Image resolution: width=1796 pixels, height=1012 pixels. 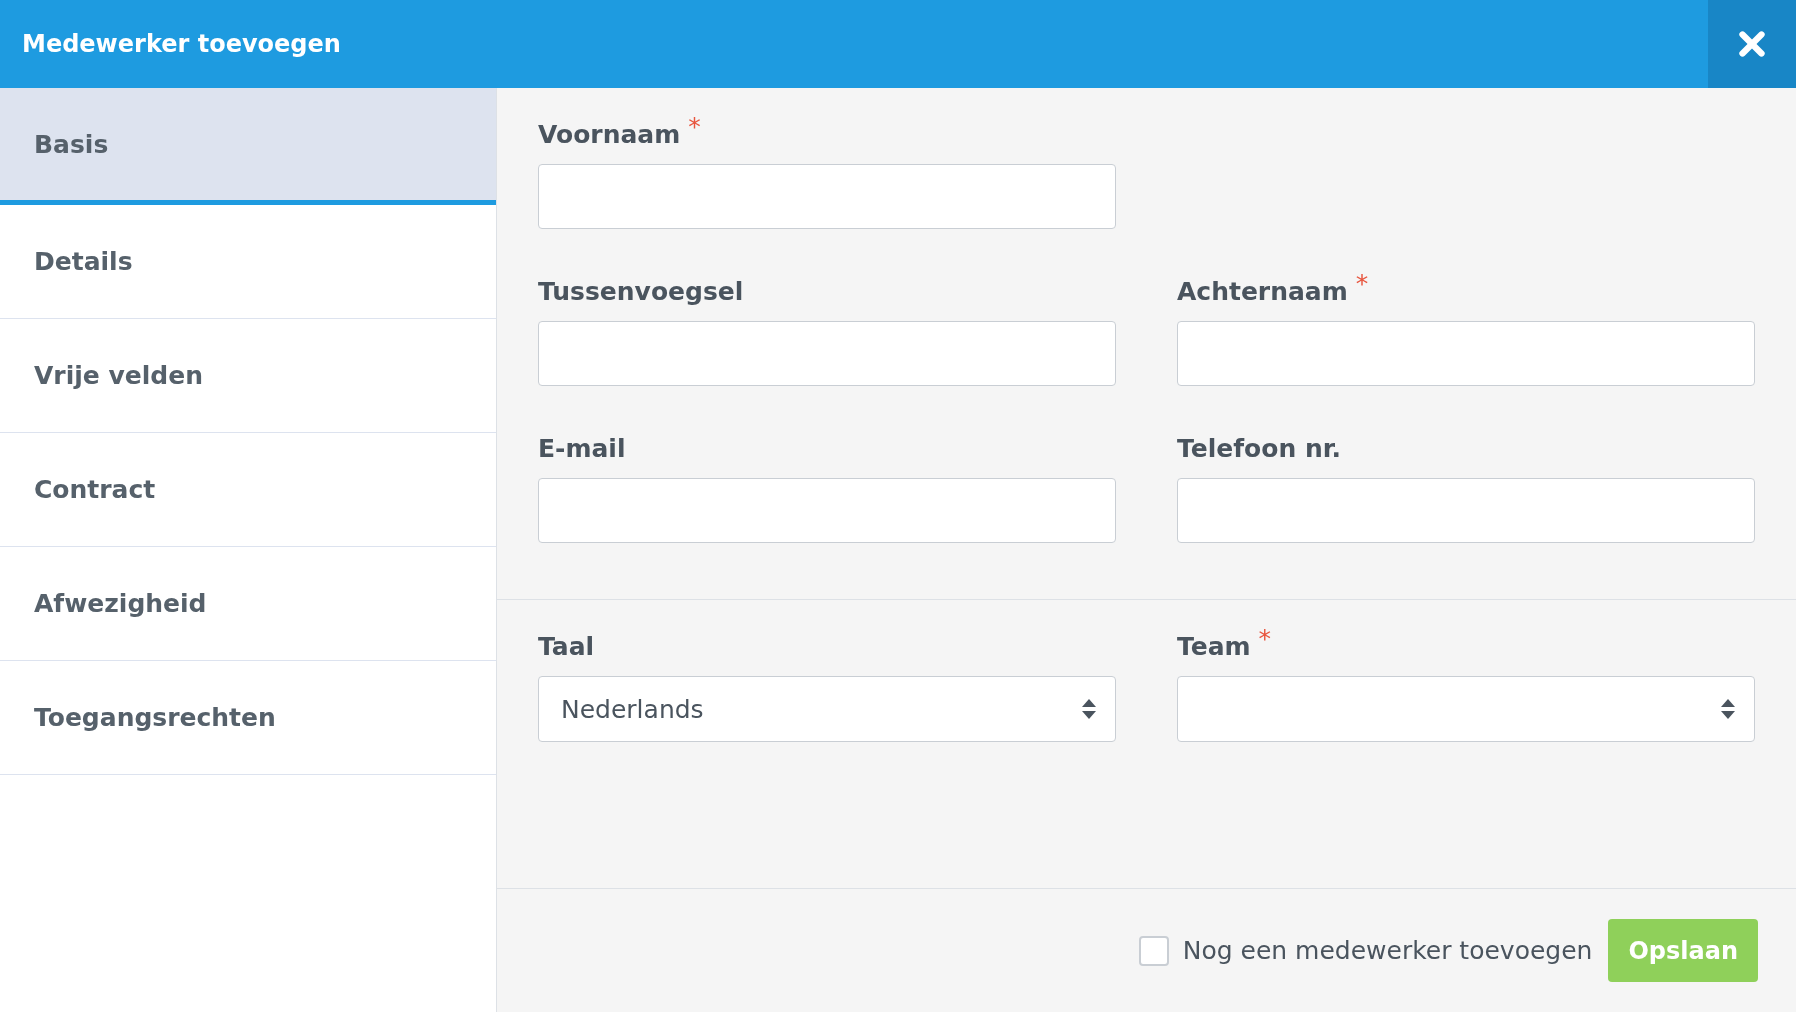 I want to click on select-value: Nederlands, so click(x=632, y=709).